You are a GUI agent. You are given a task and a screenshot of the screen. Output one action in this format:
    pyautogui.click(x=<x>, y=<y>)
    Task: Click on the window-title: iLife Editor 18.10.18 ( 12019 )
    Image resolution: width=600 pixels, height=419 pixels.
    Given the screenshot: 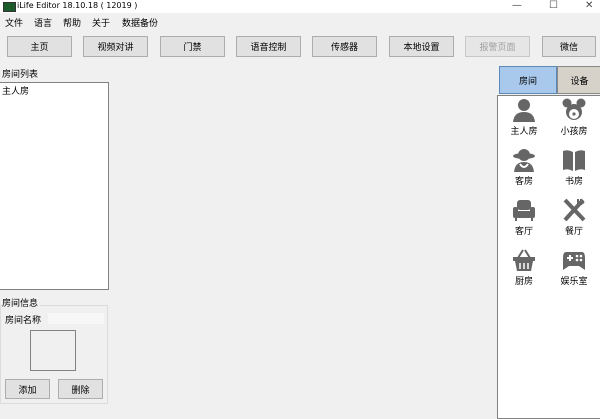 What is the action you would take?
    pyautogui.click(x=77, y=5)
    